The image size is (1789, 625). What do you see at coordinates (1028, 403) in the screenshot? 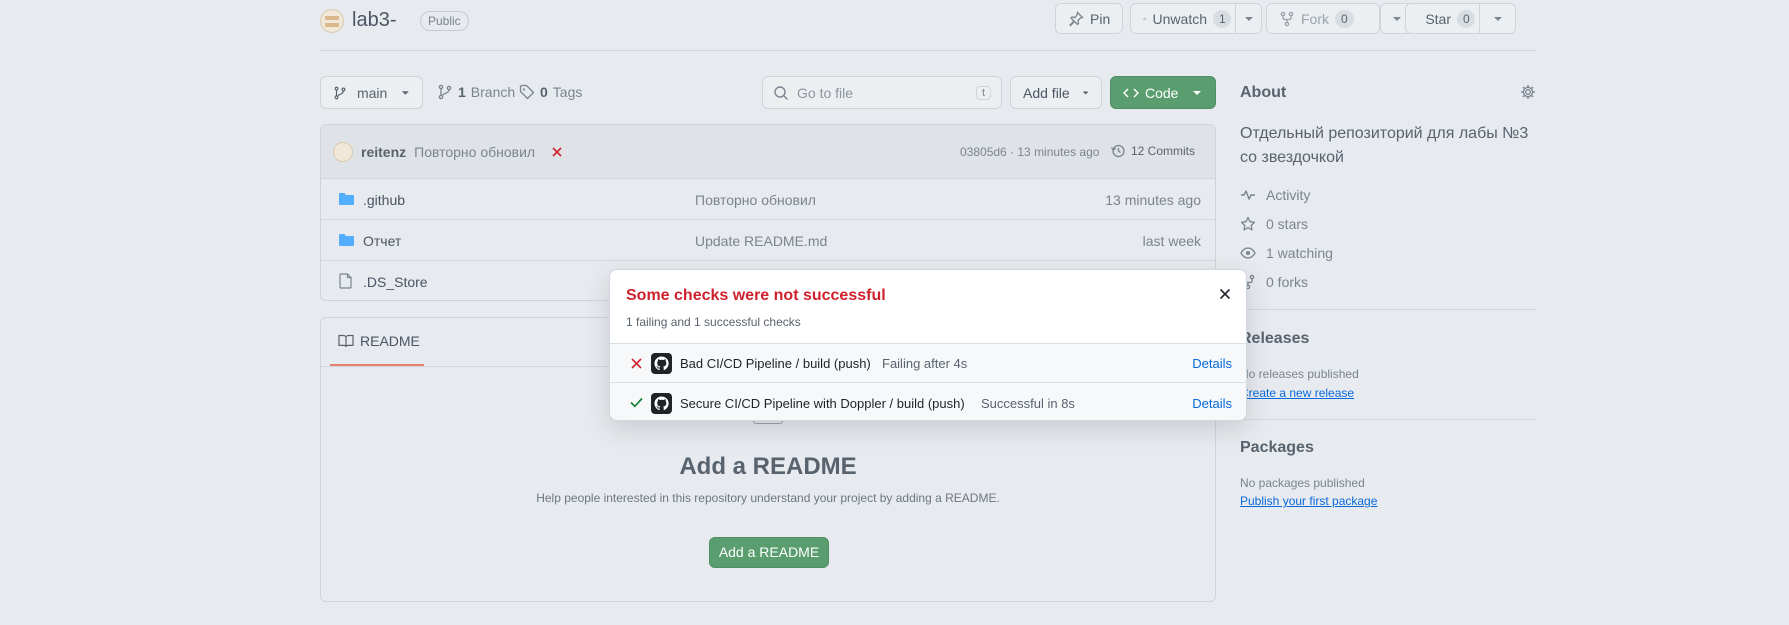
I see `check-status: Successful in 8s` at bounding box center [1028, 403].